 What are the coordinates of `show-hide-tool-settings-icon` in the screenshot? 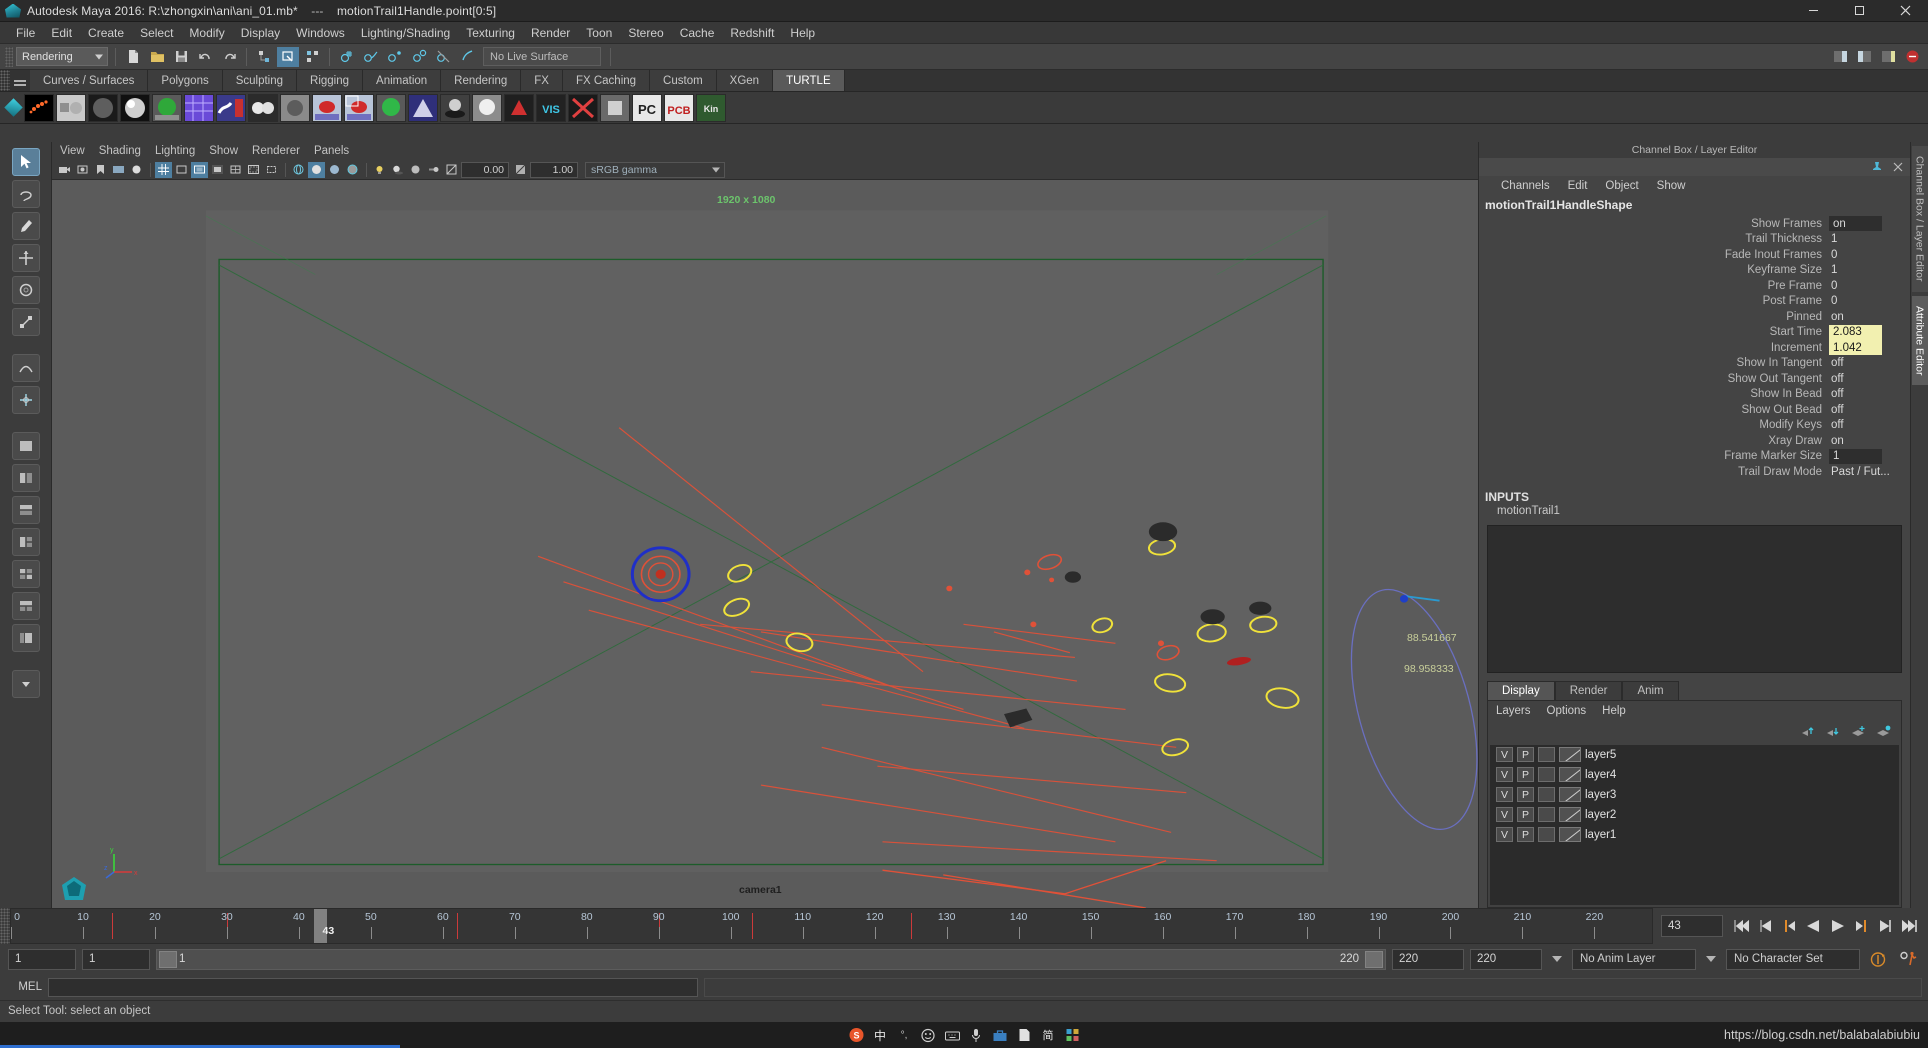 It's located at (1864, 57).